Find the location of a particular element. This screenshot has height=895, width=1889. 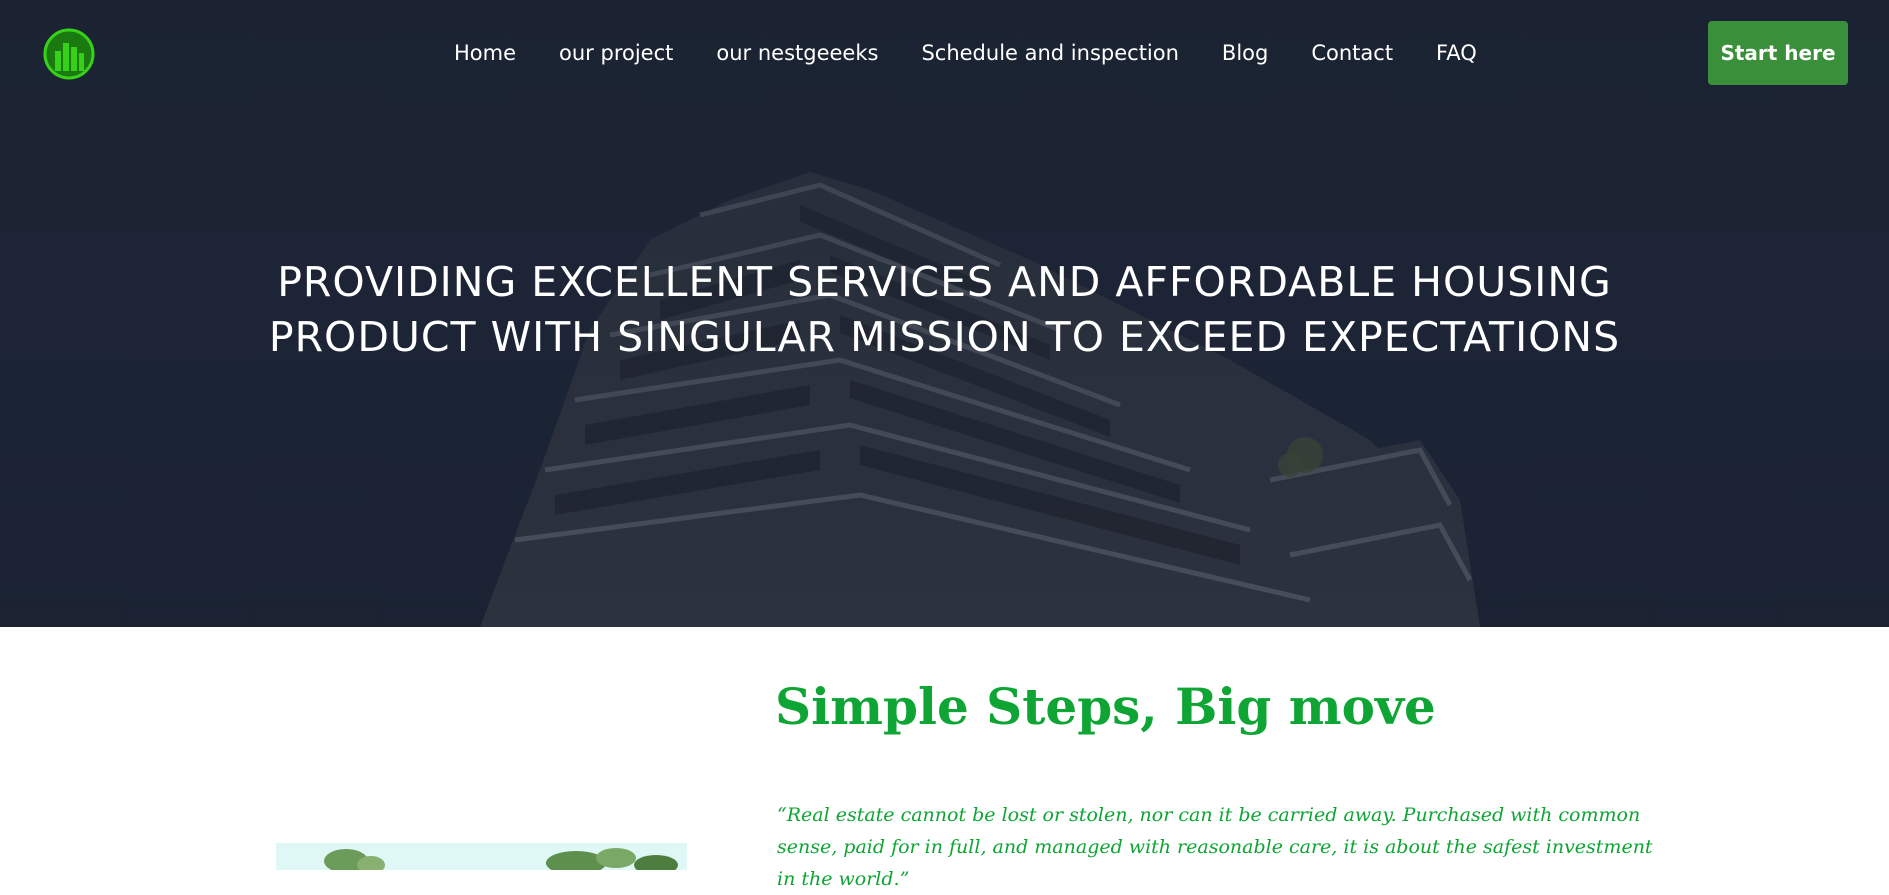

nav-our-nestgeeeks: our nestgeeeks is located at coordinates (797, 53).